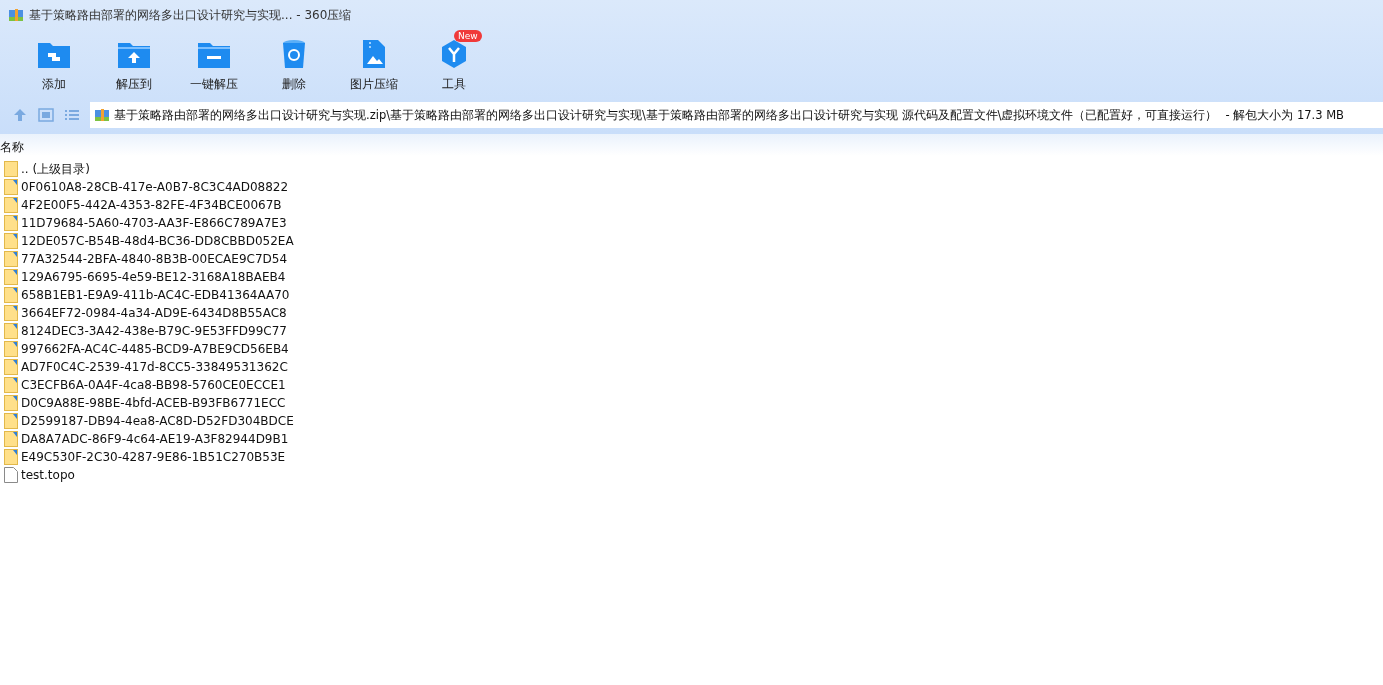  What do you see at coordinates (157, 241) in the screenshot?
I see `file-name: 12DE057C-B54B-48d4-BC36-DD8CBBD052EA` at bounding box center [157, 241].